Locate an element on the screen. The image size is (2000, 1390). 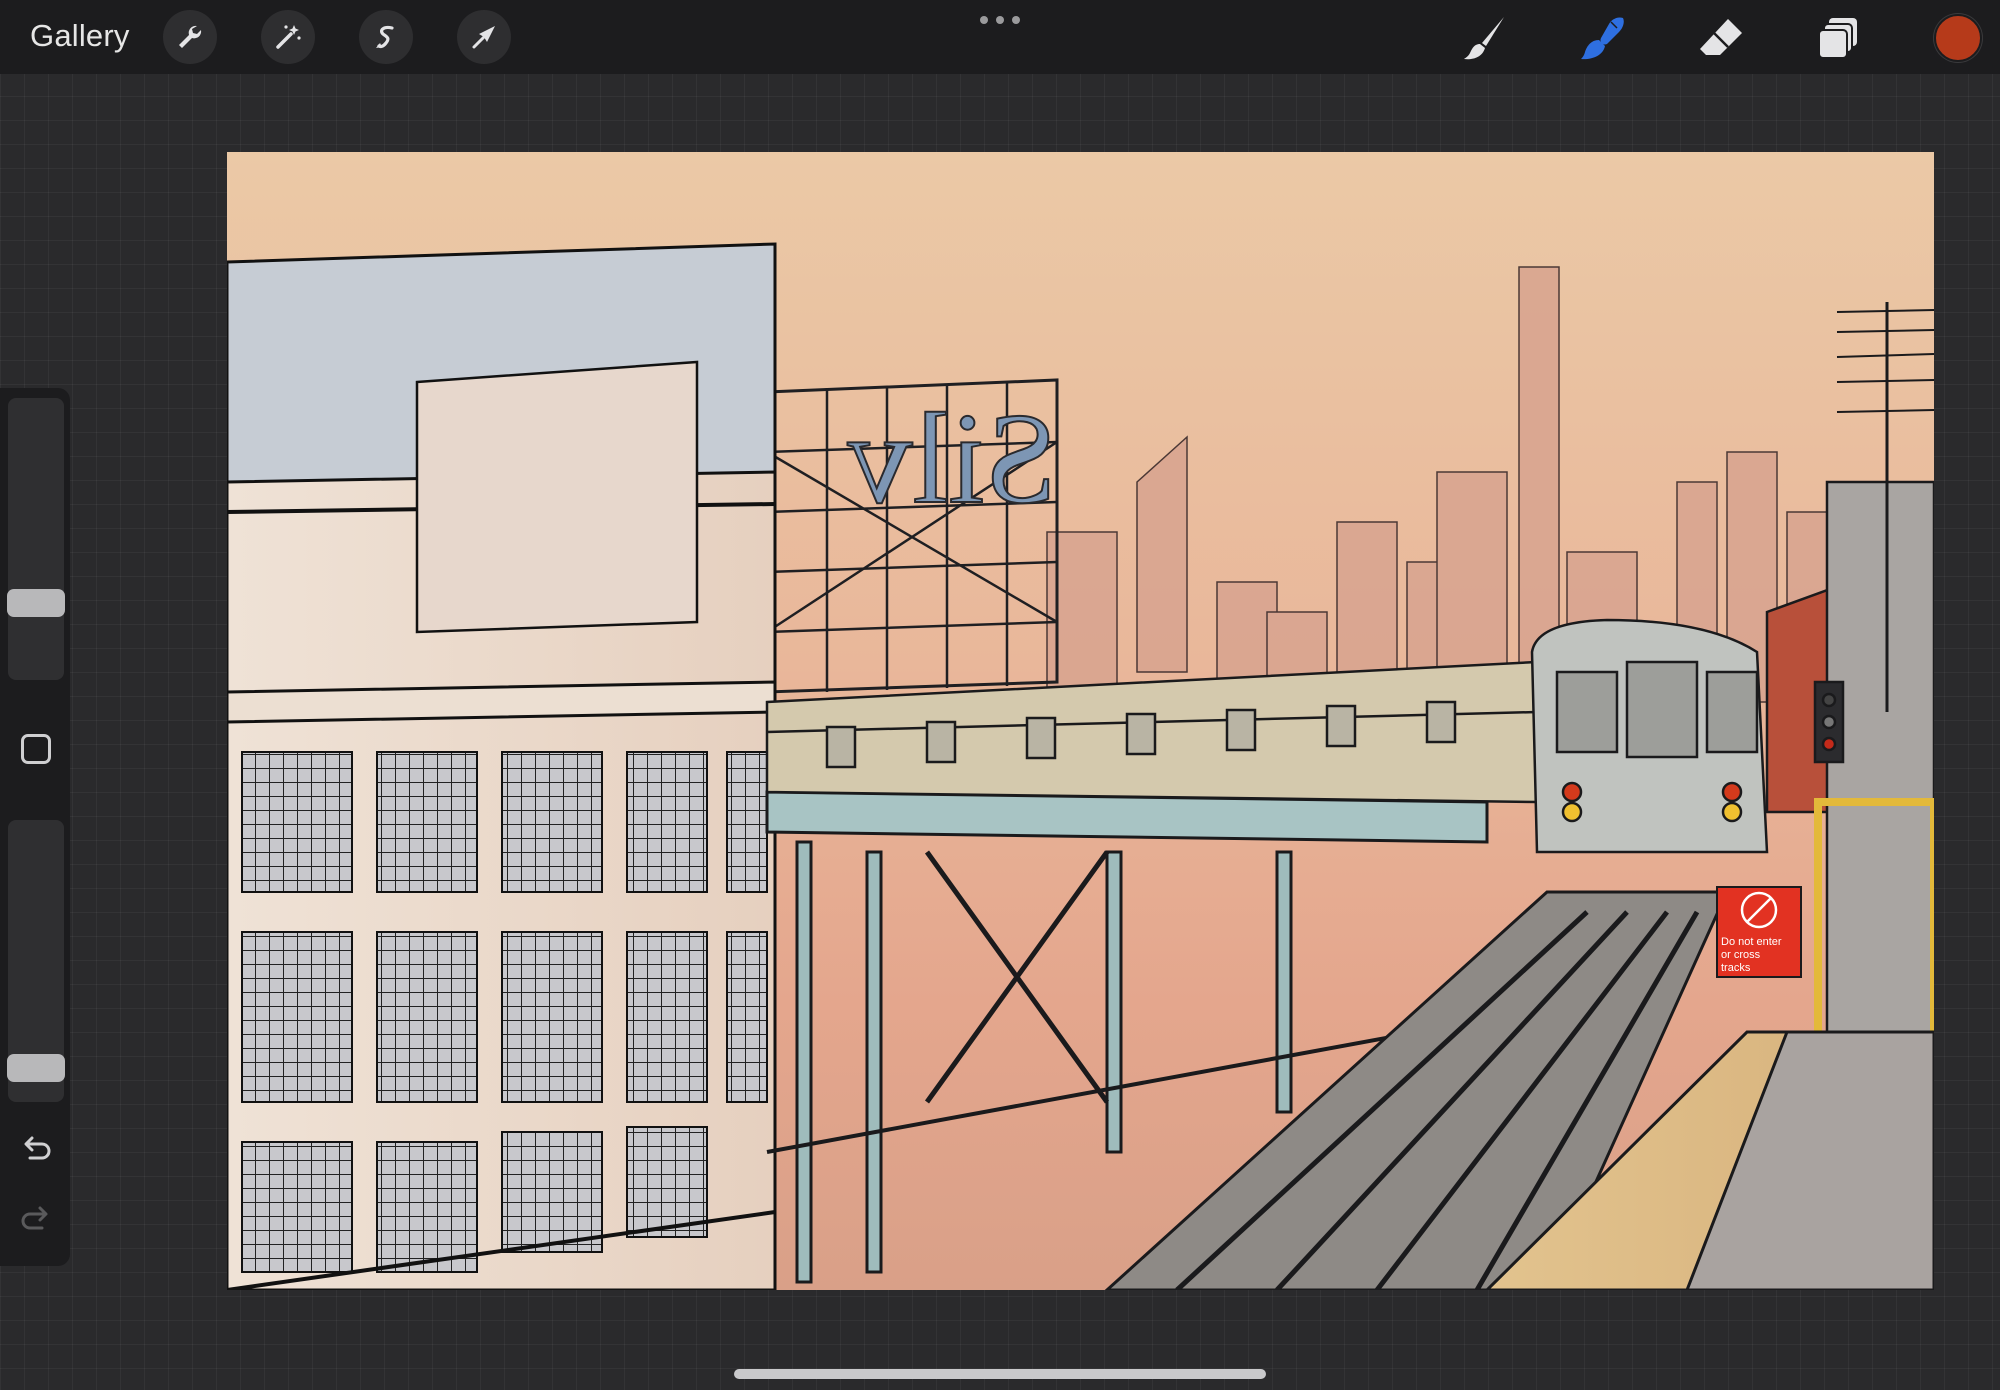
redo-icon is located at coordinates (36, 1220).